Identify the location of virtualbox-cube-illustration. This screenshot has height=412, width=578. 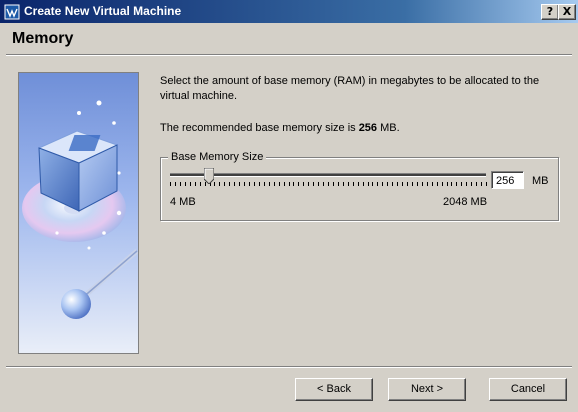
(78, 213).